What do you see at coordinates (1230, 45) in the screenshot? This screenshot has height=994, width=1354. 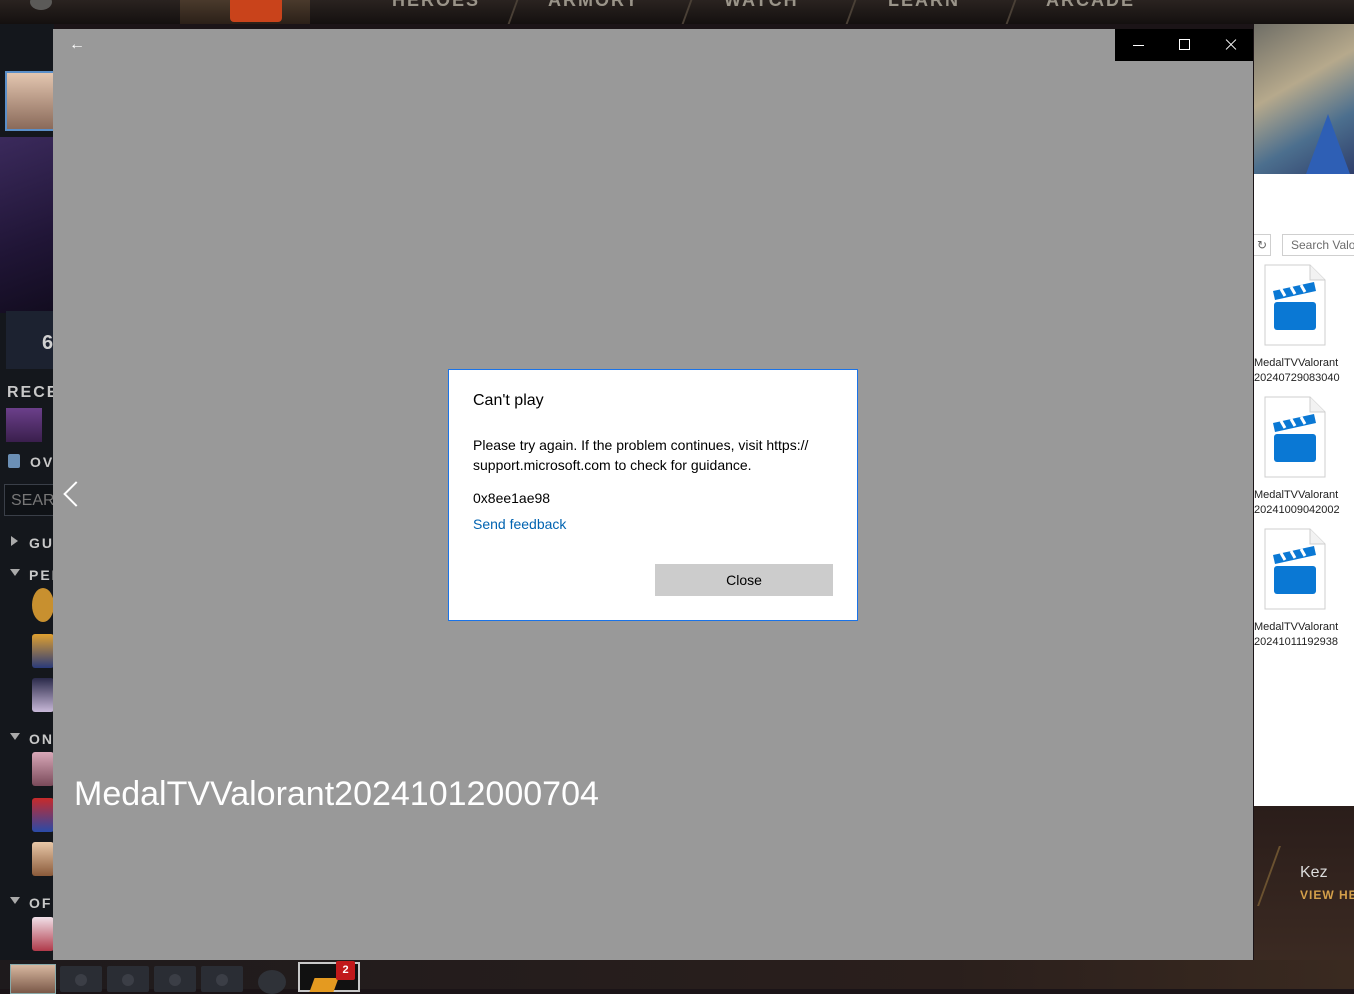 I see `close-window-icon` at bounding box center [1230, 45].